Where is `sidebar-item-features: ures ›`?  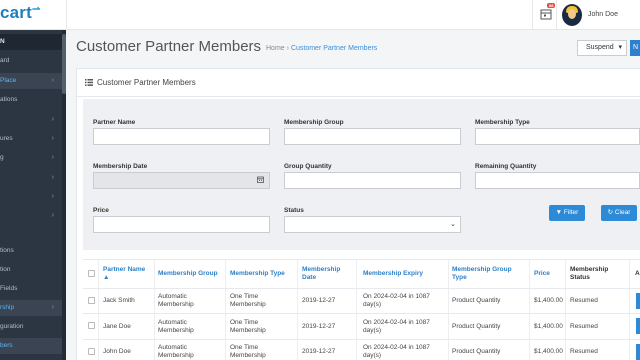 sidebar-item-features: ures › is located at coordinates (31, 139).